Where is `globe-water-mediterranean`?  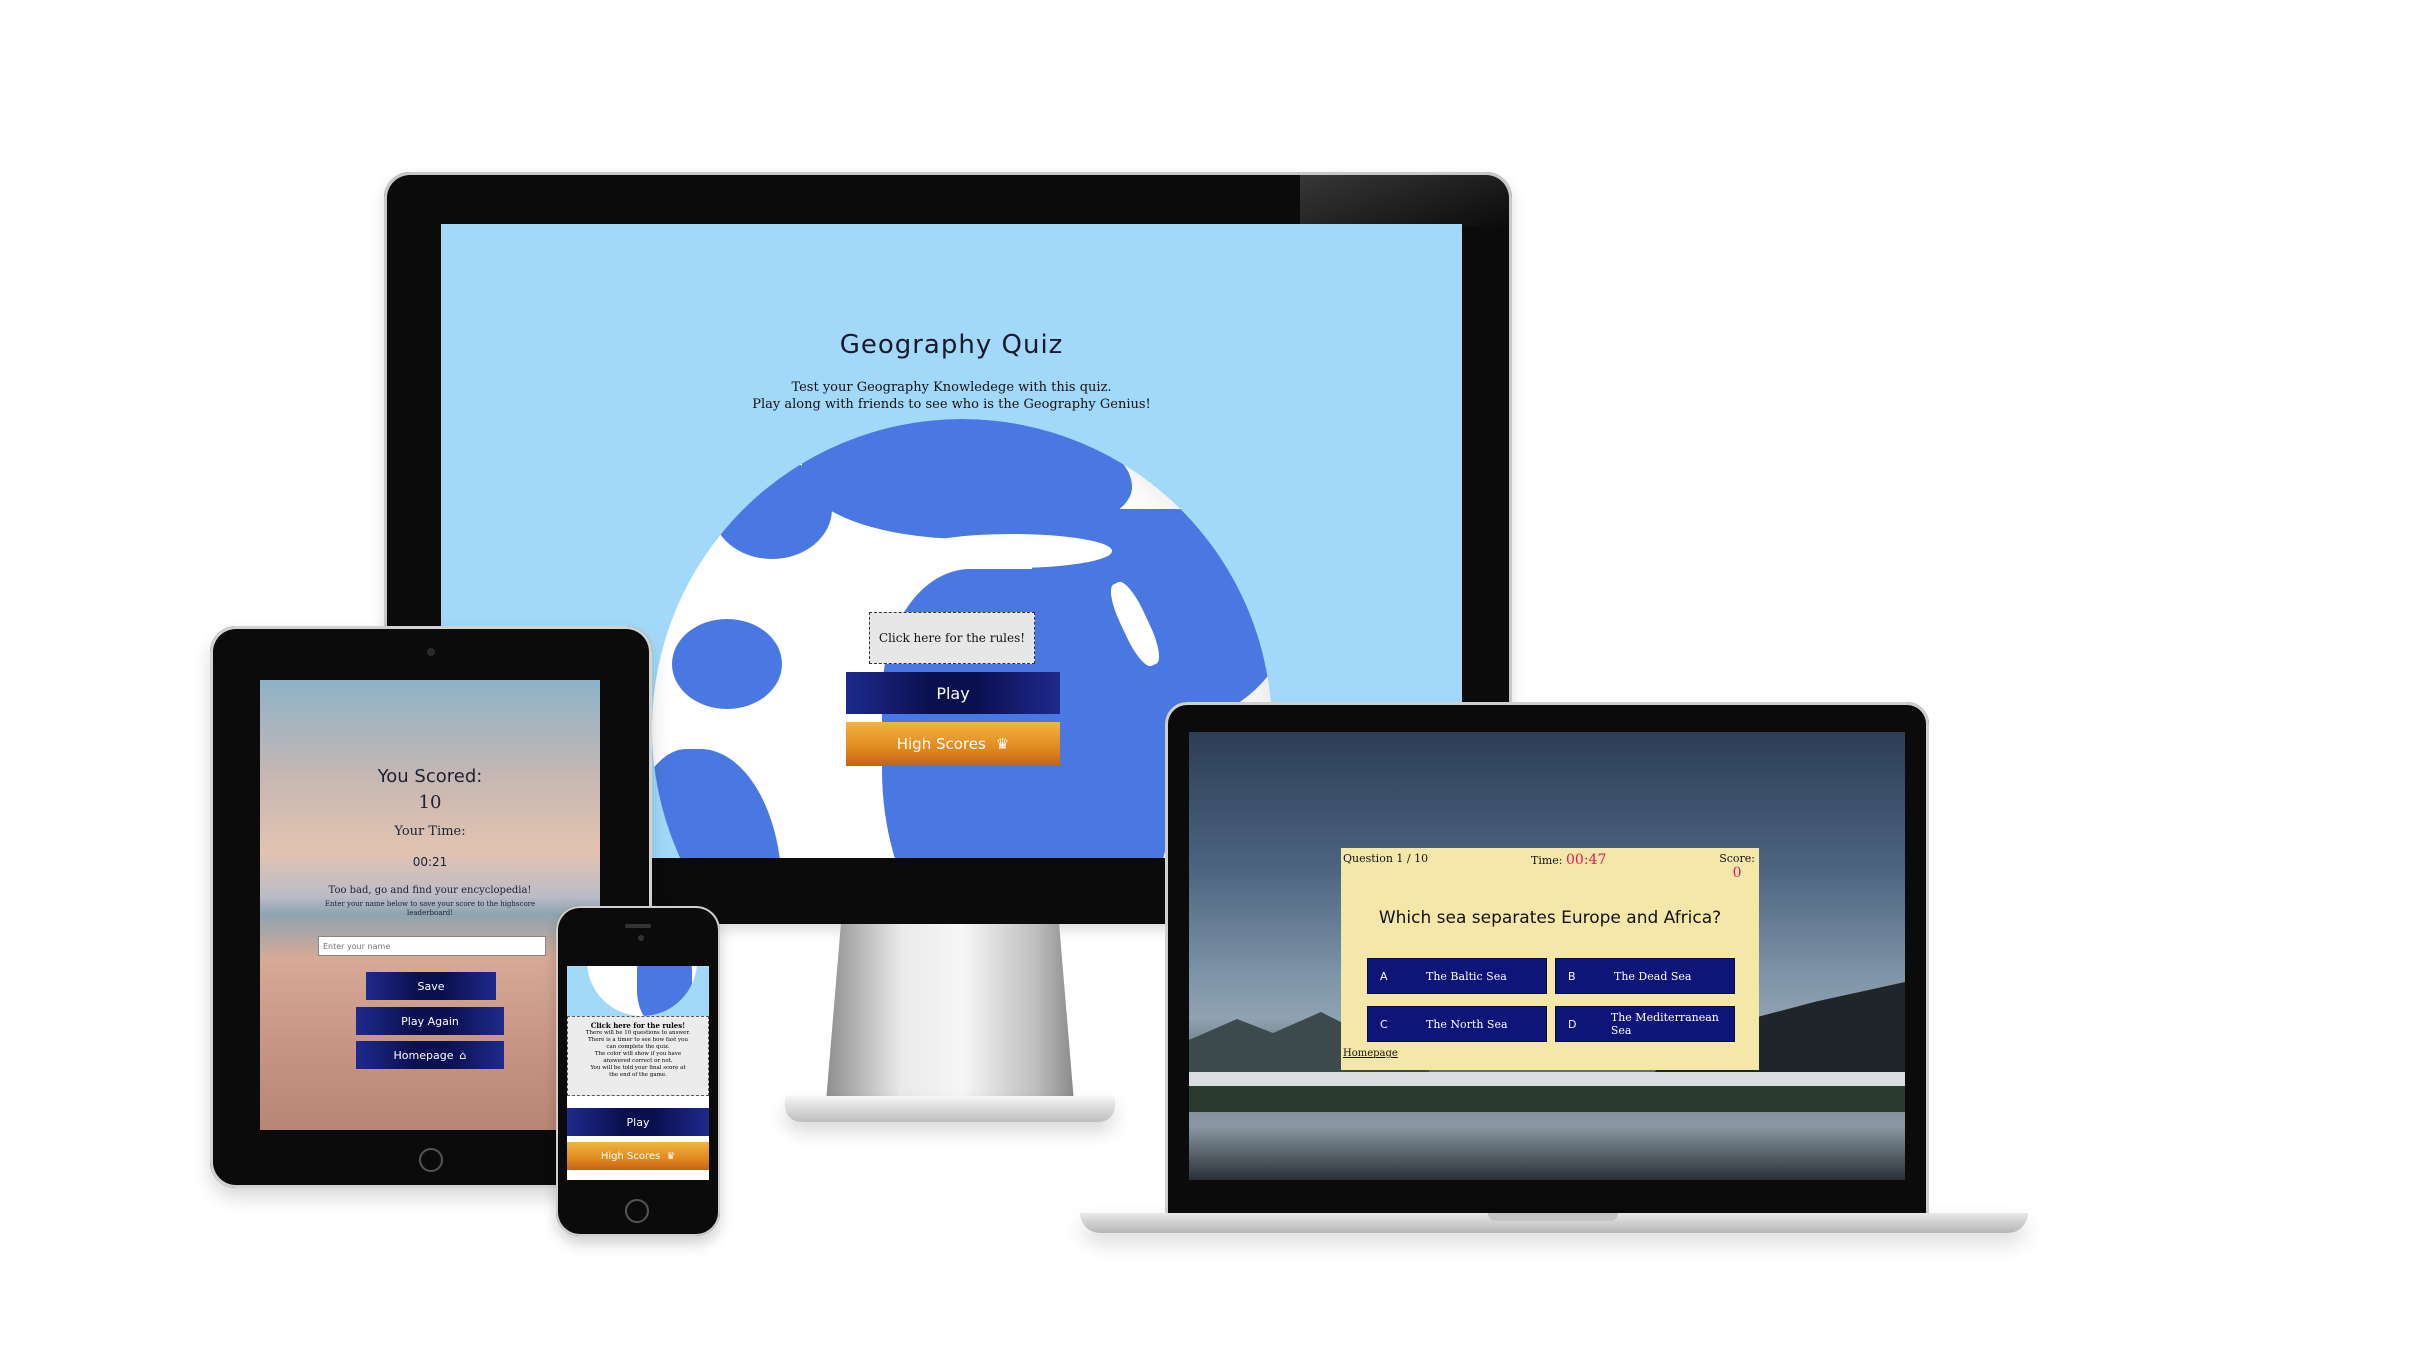
globe-water-mediterranean is located at coordinates (1012, 551).